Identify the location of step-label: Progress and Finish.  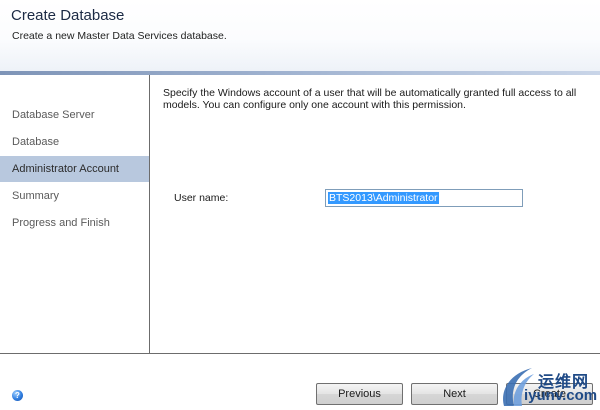
(61, 223).